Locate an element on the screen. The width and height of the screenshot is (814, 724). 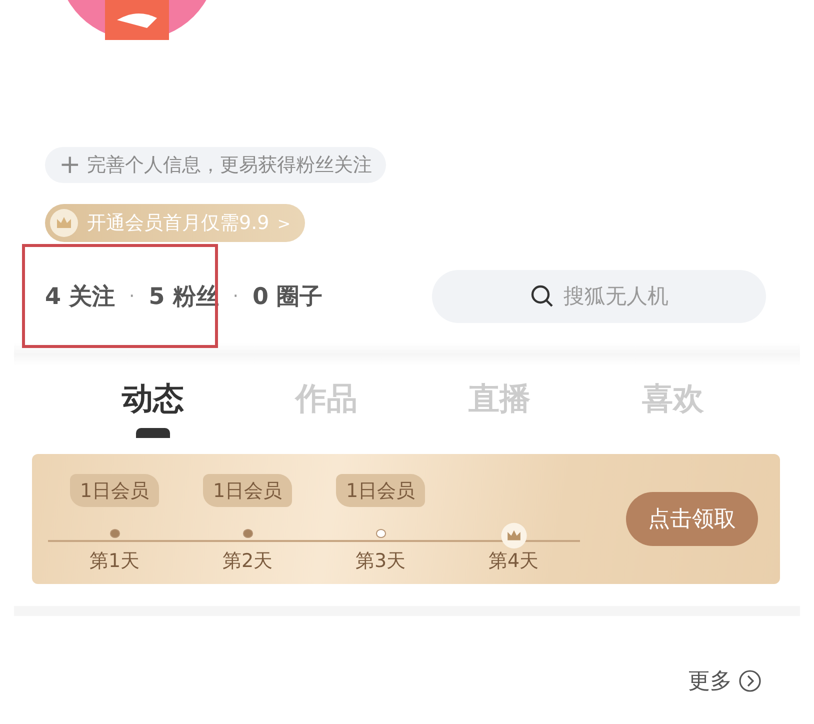
stat-link: 0 圈子 is located at coordinates (287, 296).